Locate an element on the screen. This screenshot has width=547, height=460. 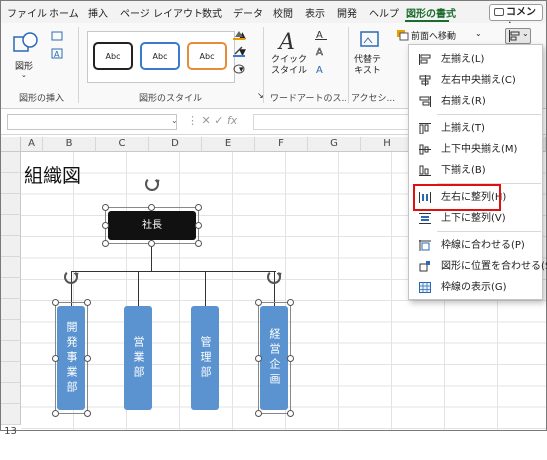
menu-item-label: 上下中央揃え(M) is located at coordinates (479, 149).